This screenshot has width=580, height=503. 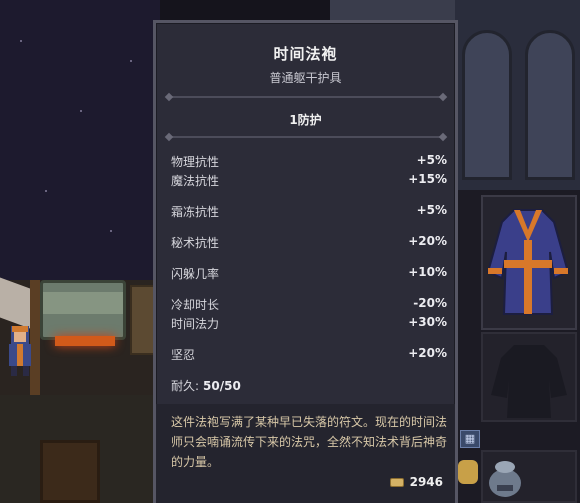 I want to click on durability: 耐久: 50/50, so click(x=206, y=385).